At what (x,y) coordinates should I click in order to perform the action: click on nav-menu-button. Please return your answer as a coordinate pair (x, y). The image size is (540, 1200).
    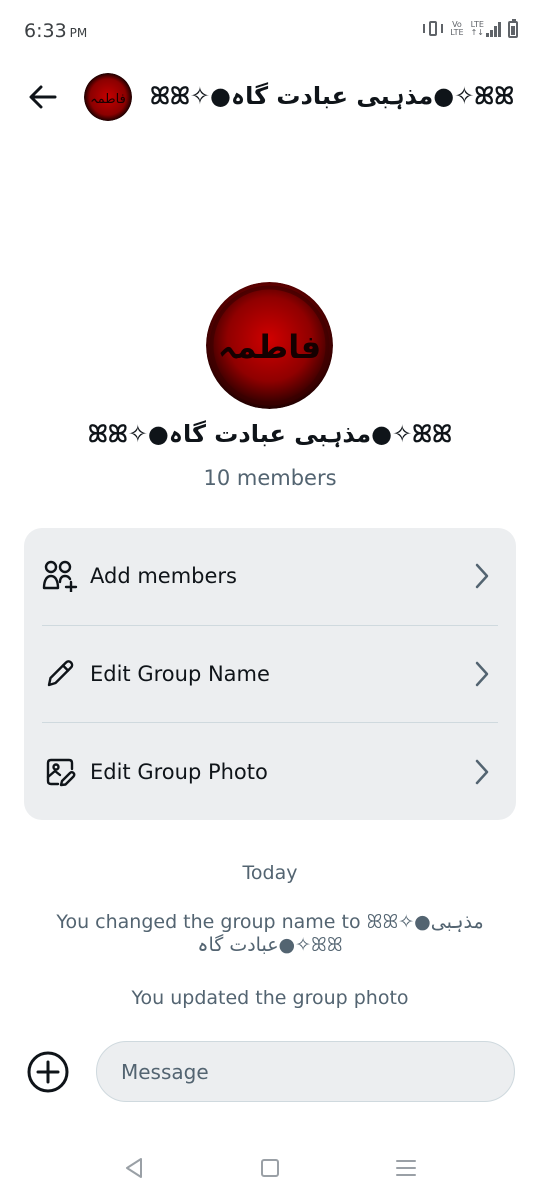
    Looking at the image, I should click on (406, 1168).